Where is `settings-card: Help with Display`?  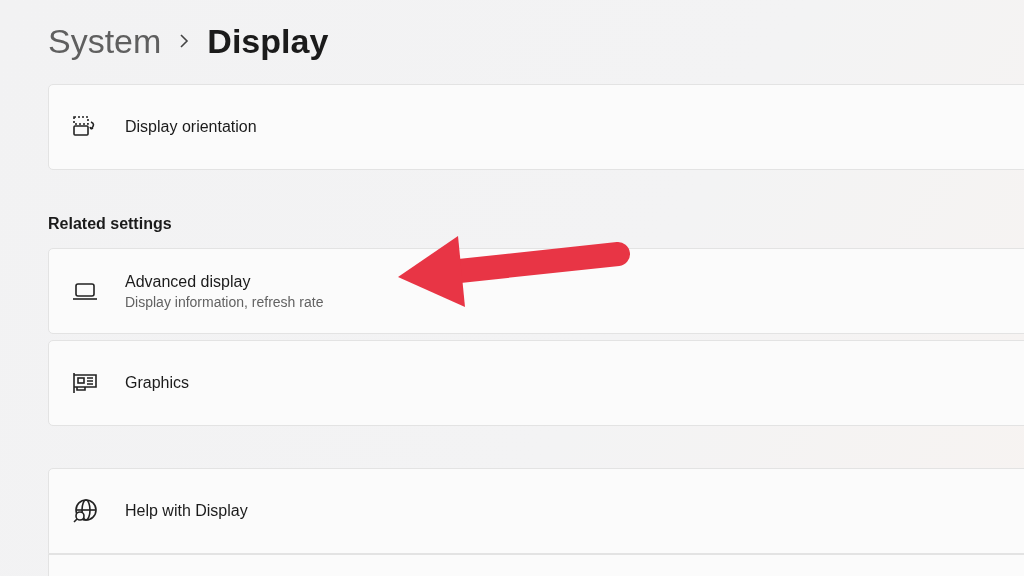
settings-card: Help with Display is located at coordinates (536, 511).